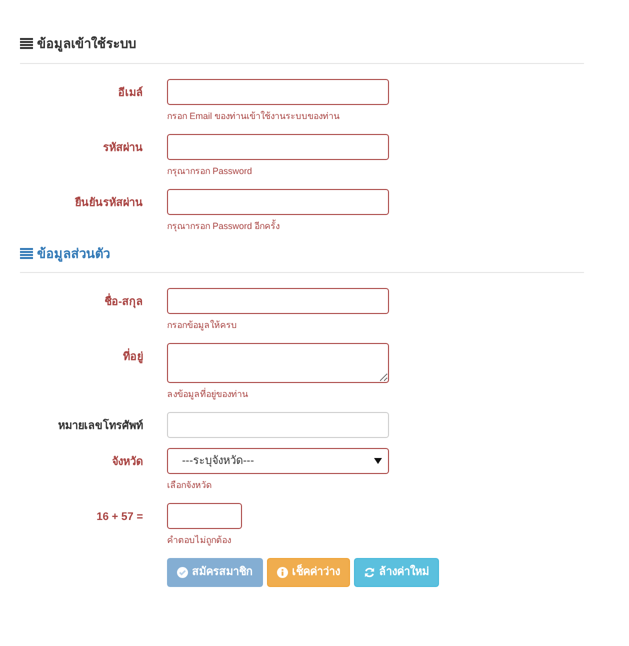  What do you see at coordinates (130, 92) in the screenshot?
I see `field-label: อีเมล์` at bounding box center [130, 92].